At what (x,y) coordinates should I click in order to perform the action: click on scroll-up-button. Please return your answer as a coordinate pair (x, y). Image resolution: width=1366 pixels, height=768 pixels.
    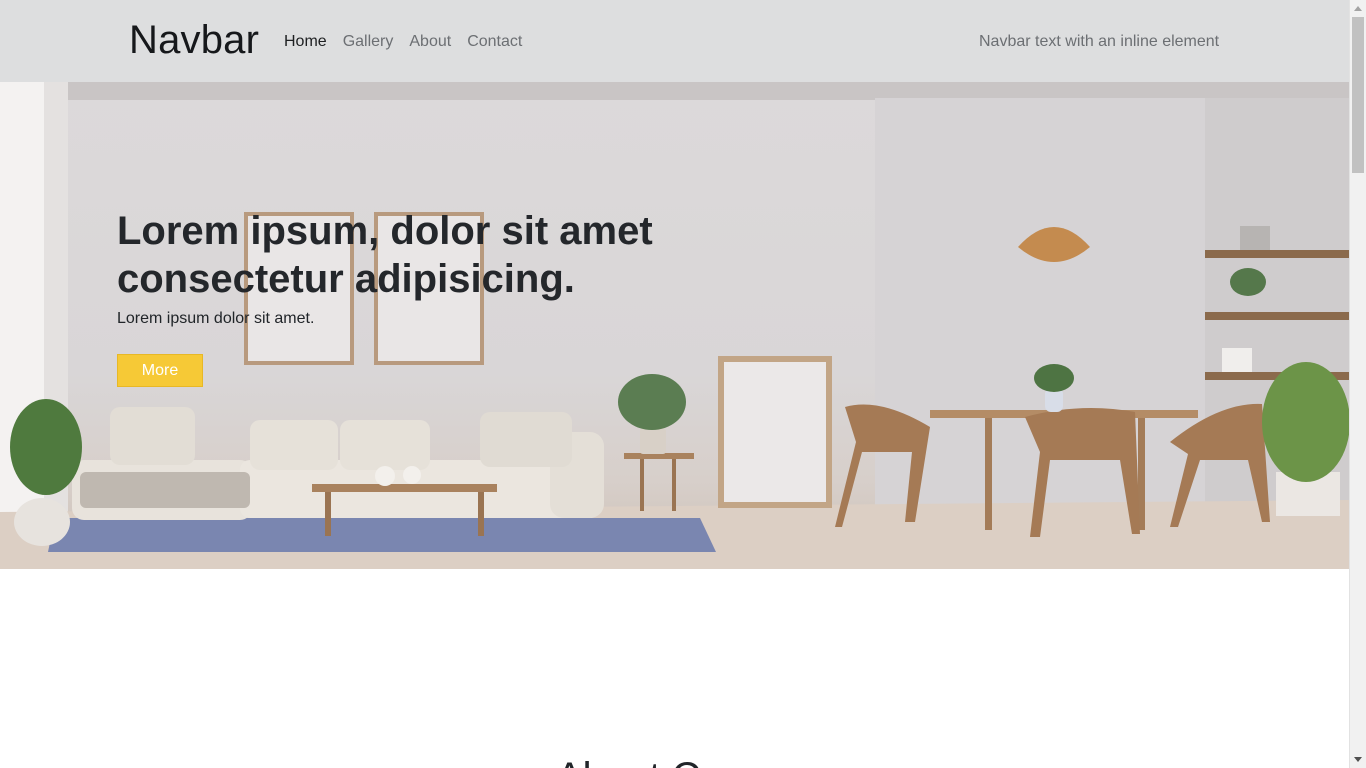
    Looking at the image, I should click on (1358, 8).